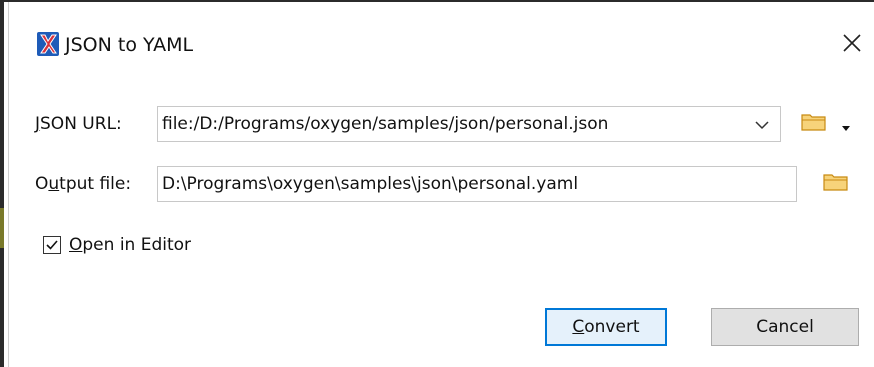 The width and height of the screenshot is (874, 367). I want to click on open-in-editor-checkbox, so click(52, 245).